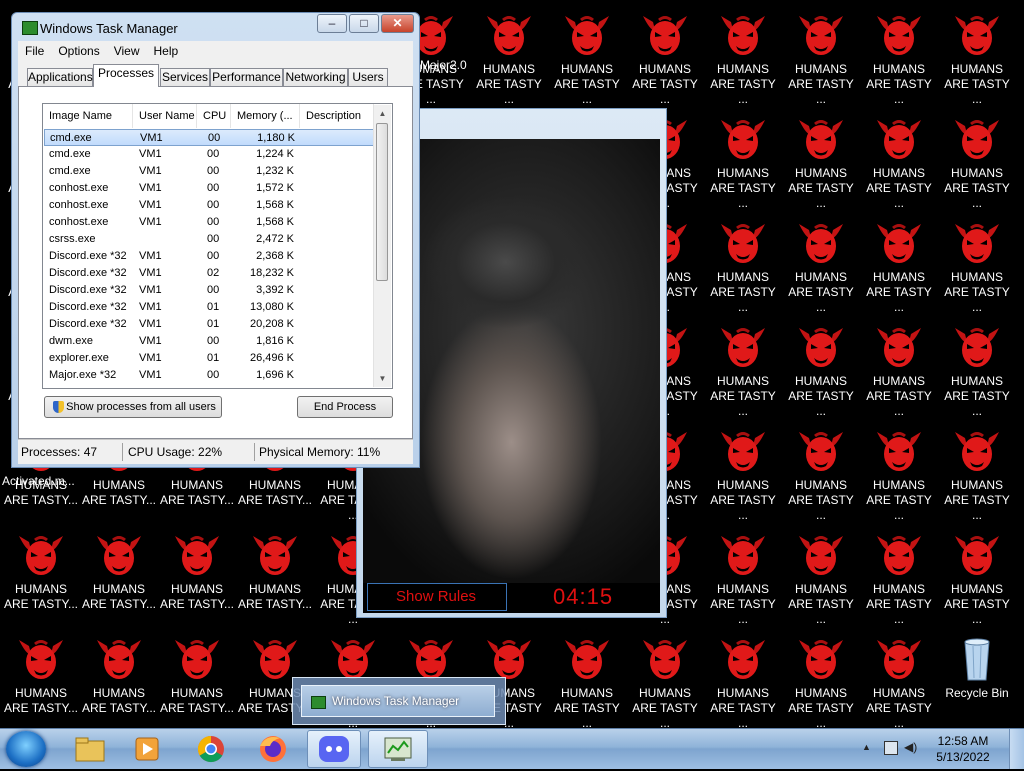 This screenshot has width=1024, height=771. I want to click on minimize-button: –, so click(332, 23).